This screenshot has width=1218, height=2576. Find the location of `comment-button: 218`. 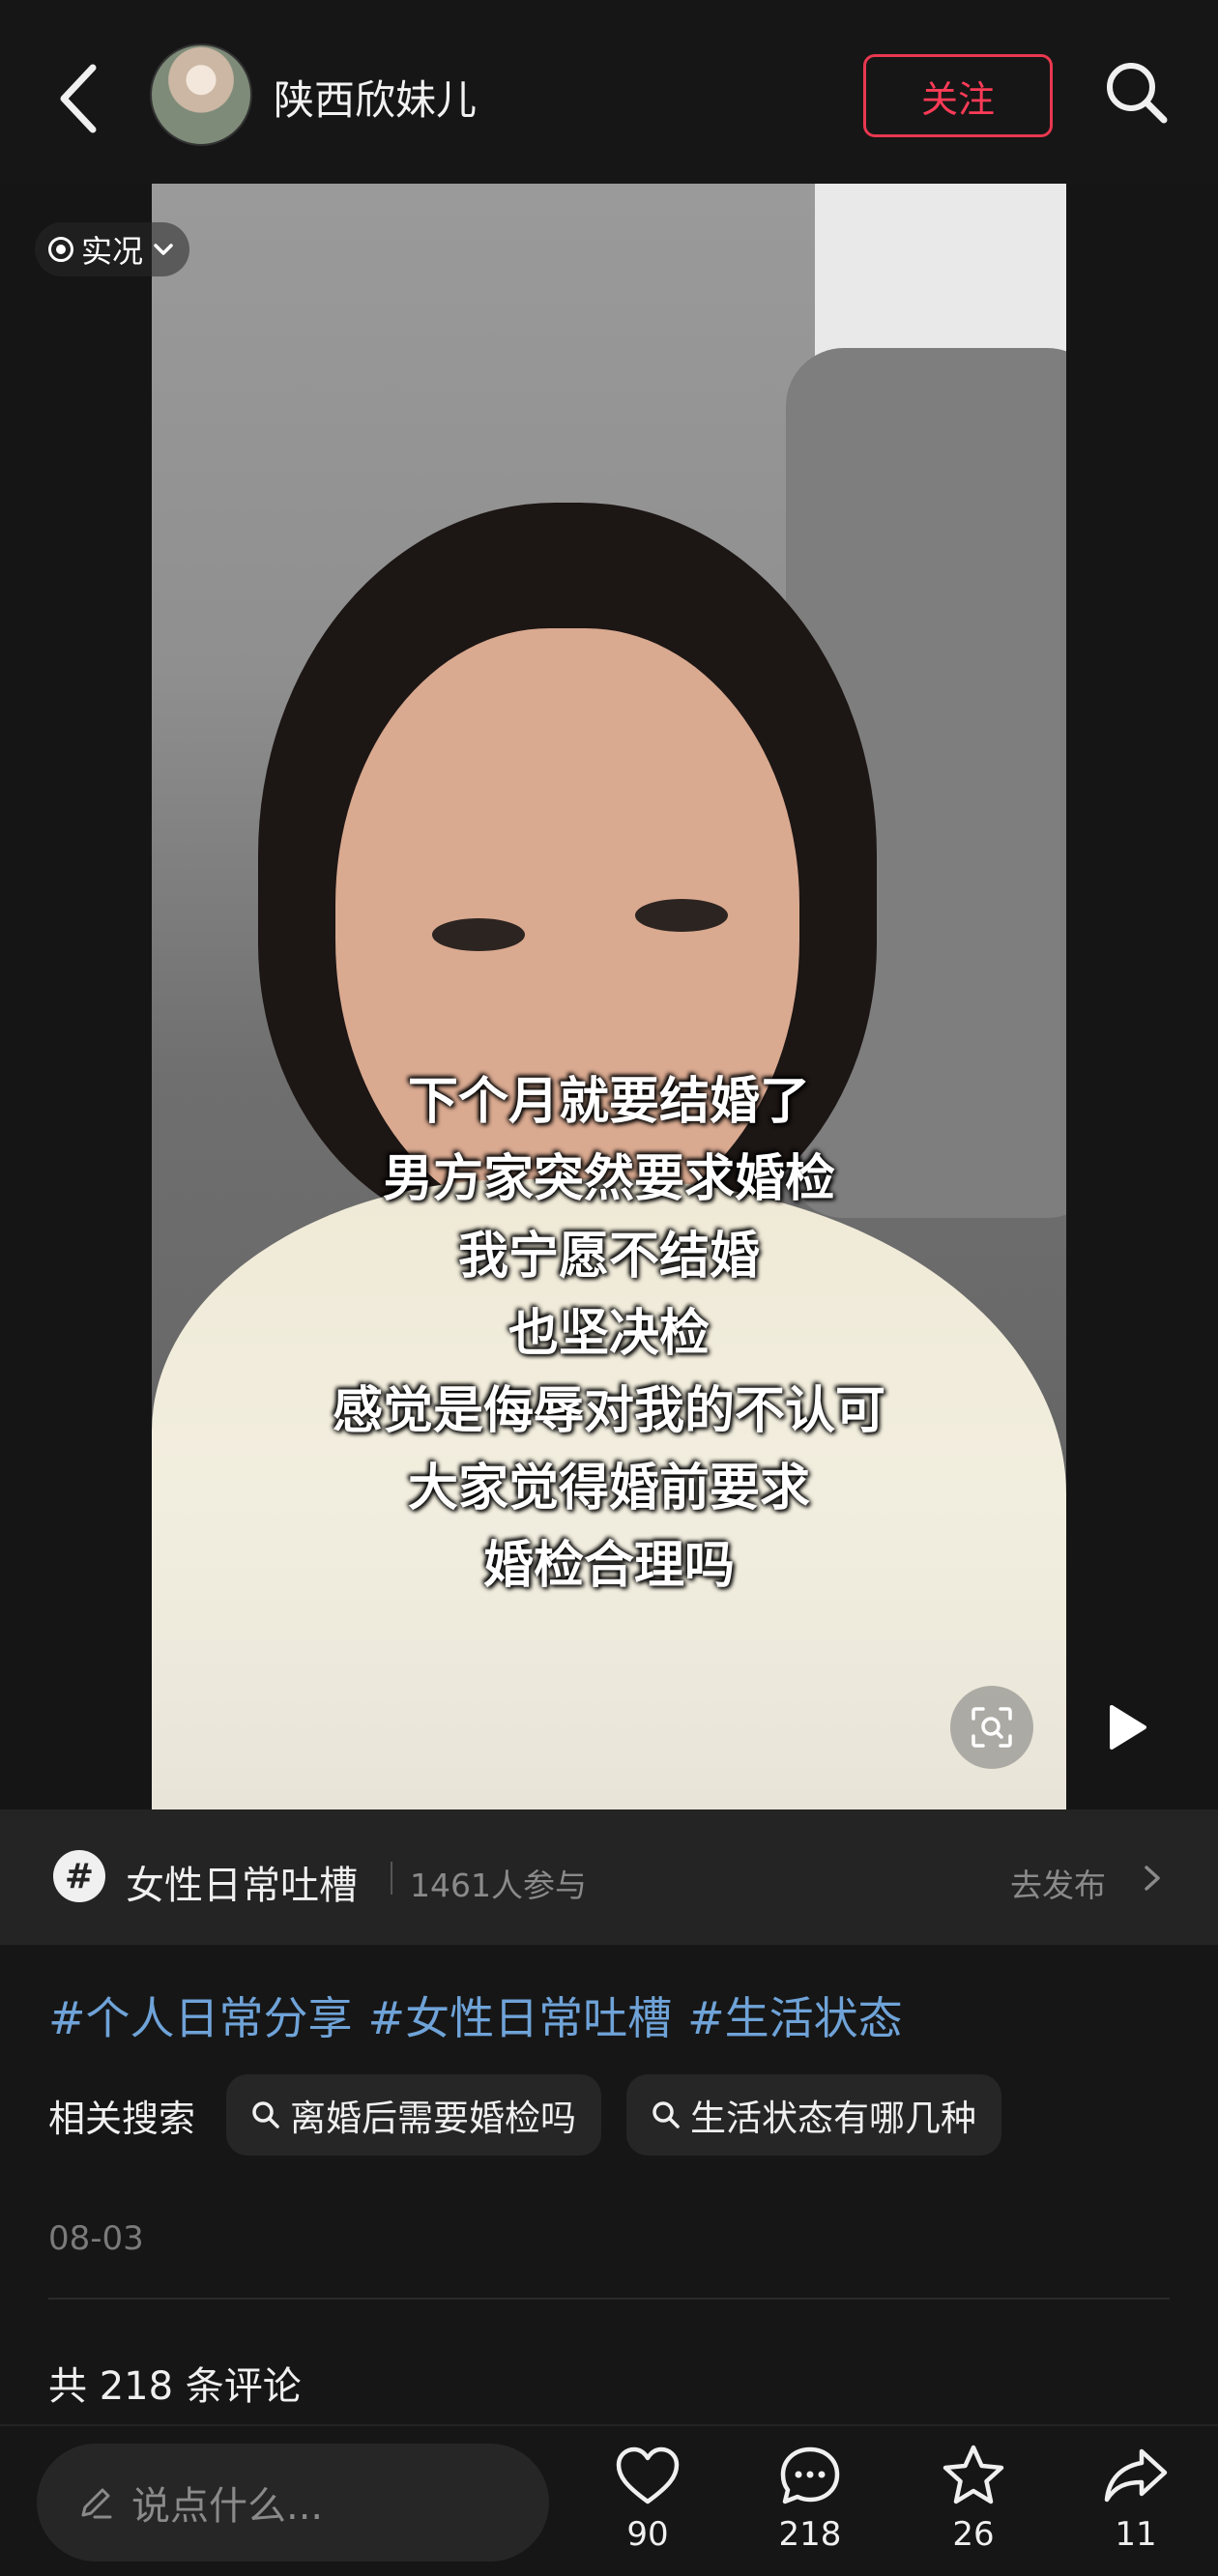

comment-button: 218 is located at coordinates (810, 2504).